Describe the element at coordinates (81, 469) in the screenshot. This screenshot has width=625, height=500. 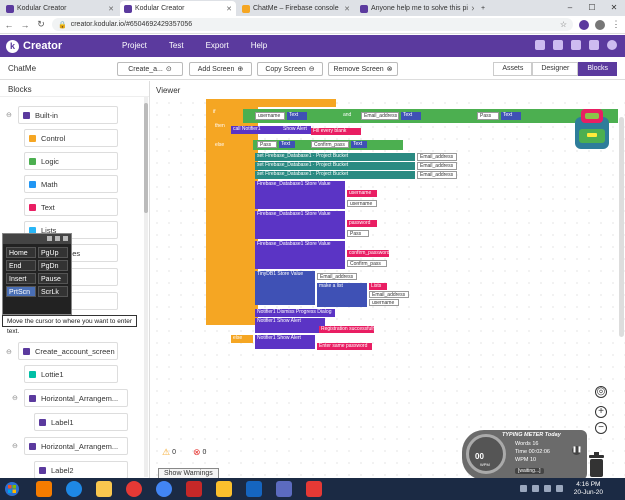
I see `component-node: Label2` at that location.